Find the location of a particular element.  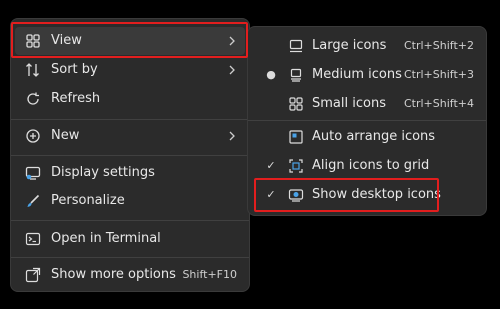

menu-item-label: Refresh is located at coordinates (76, 98).